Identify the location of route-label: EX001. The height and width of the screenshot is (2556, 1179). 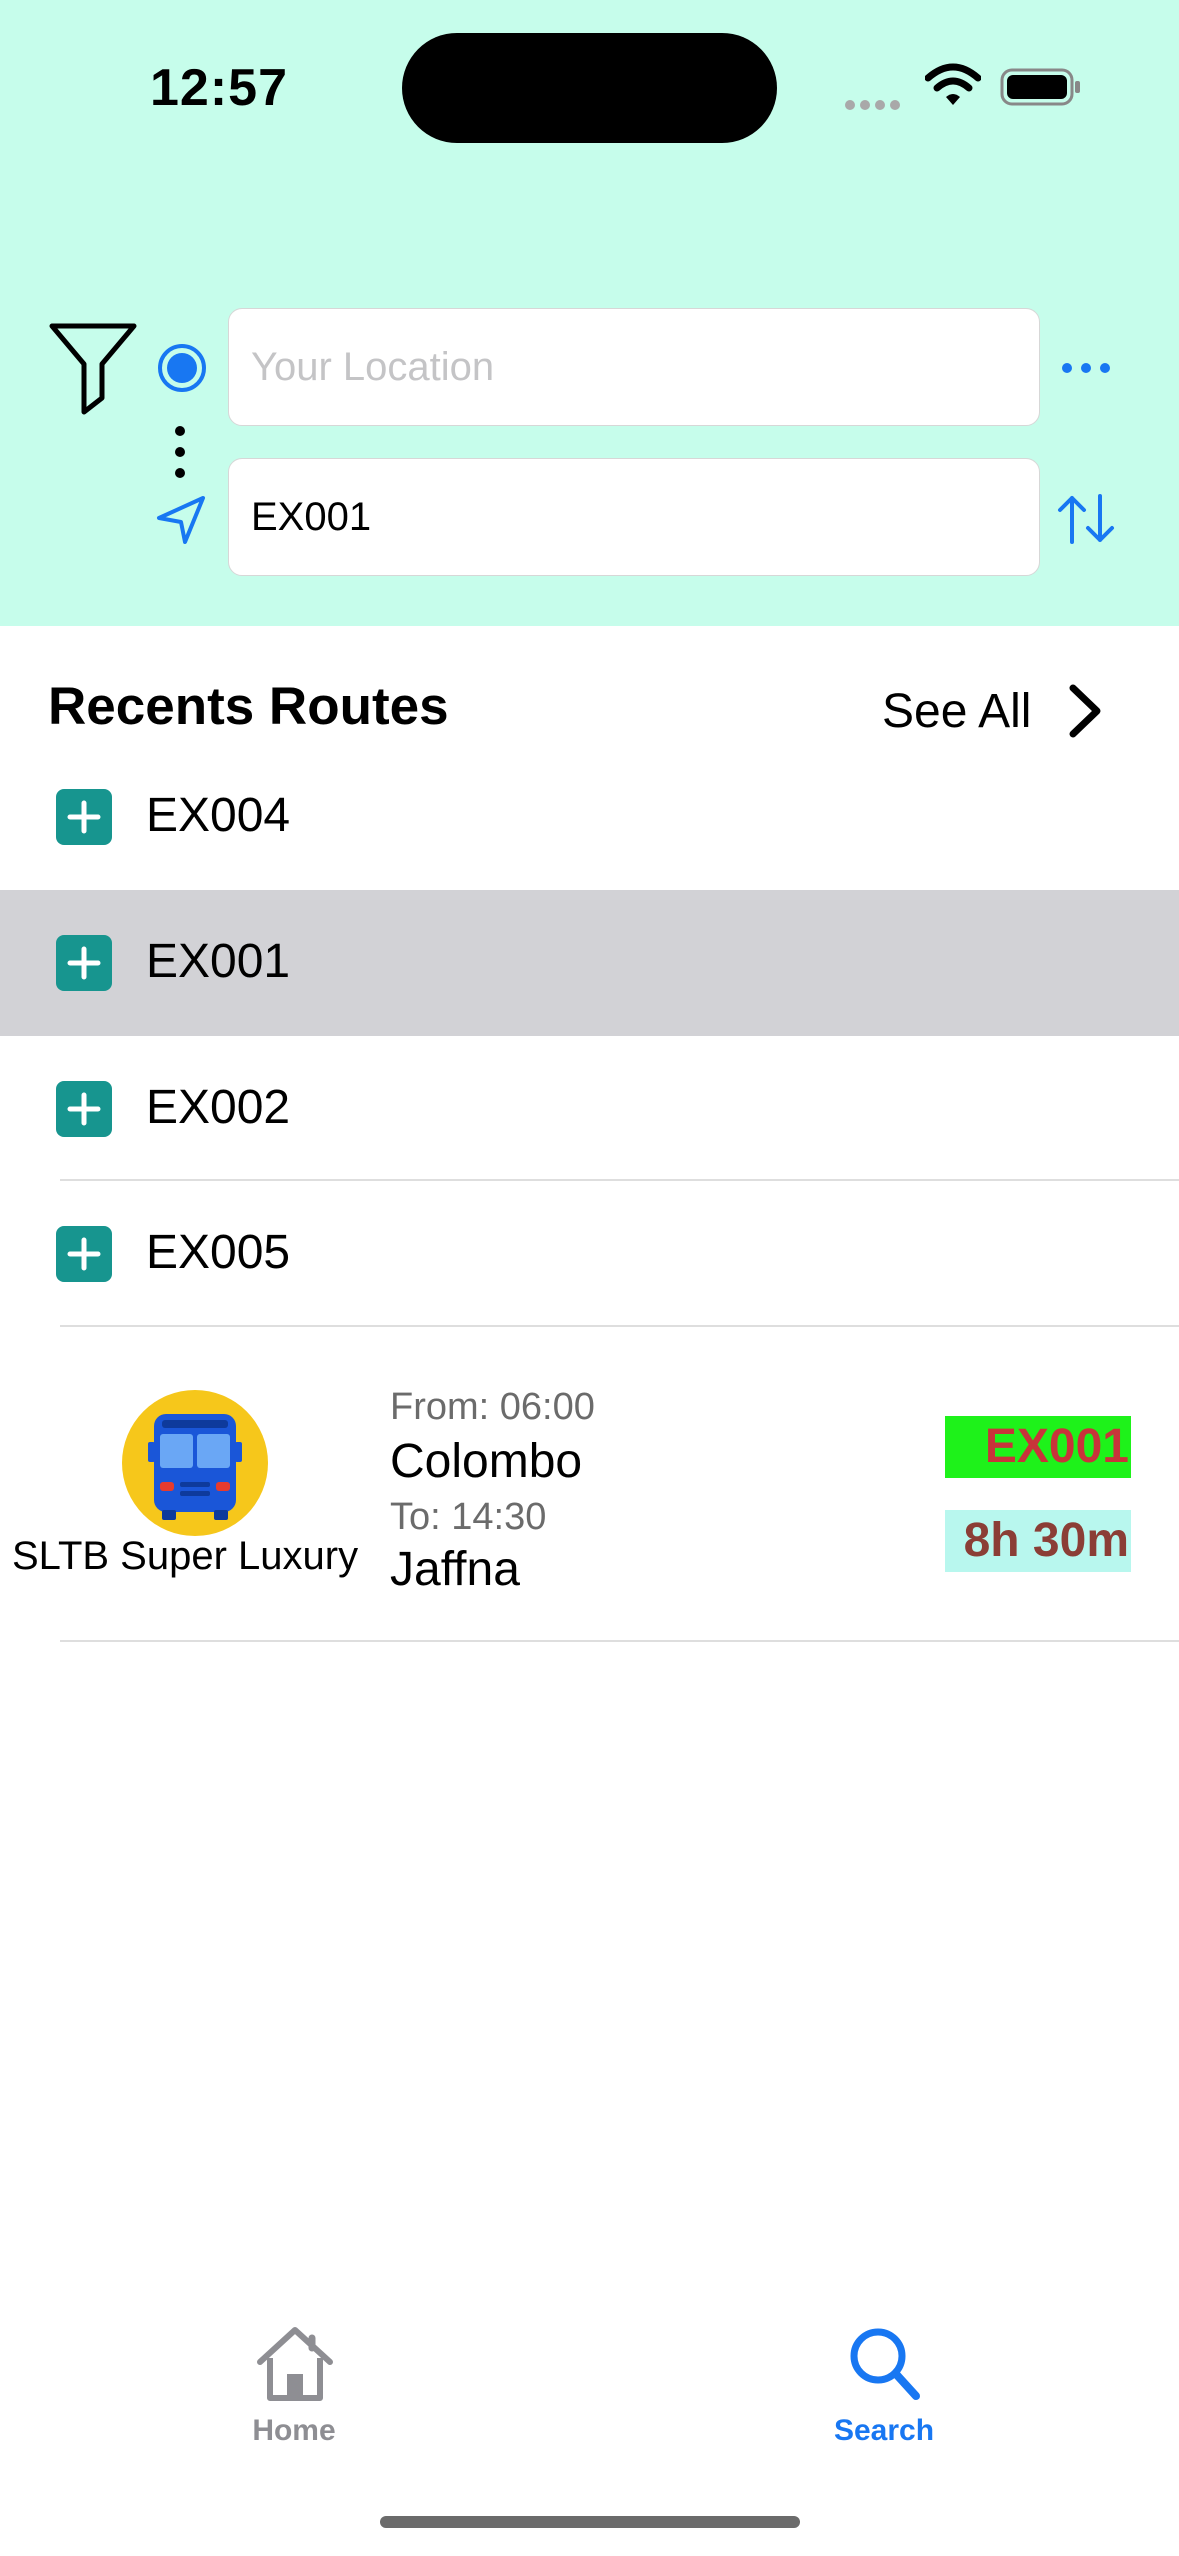
(218, 961).